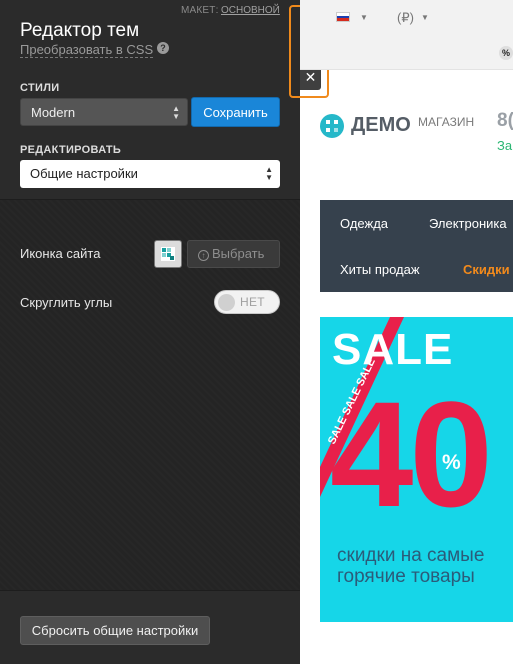 This screenshot has height=664, width=513. What do you see at coordinates (250, 10) in the screenshot?
I see `layout-link: ОСНОВНОЙ` at bounding box center [250, 10].